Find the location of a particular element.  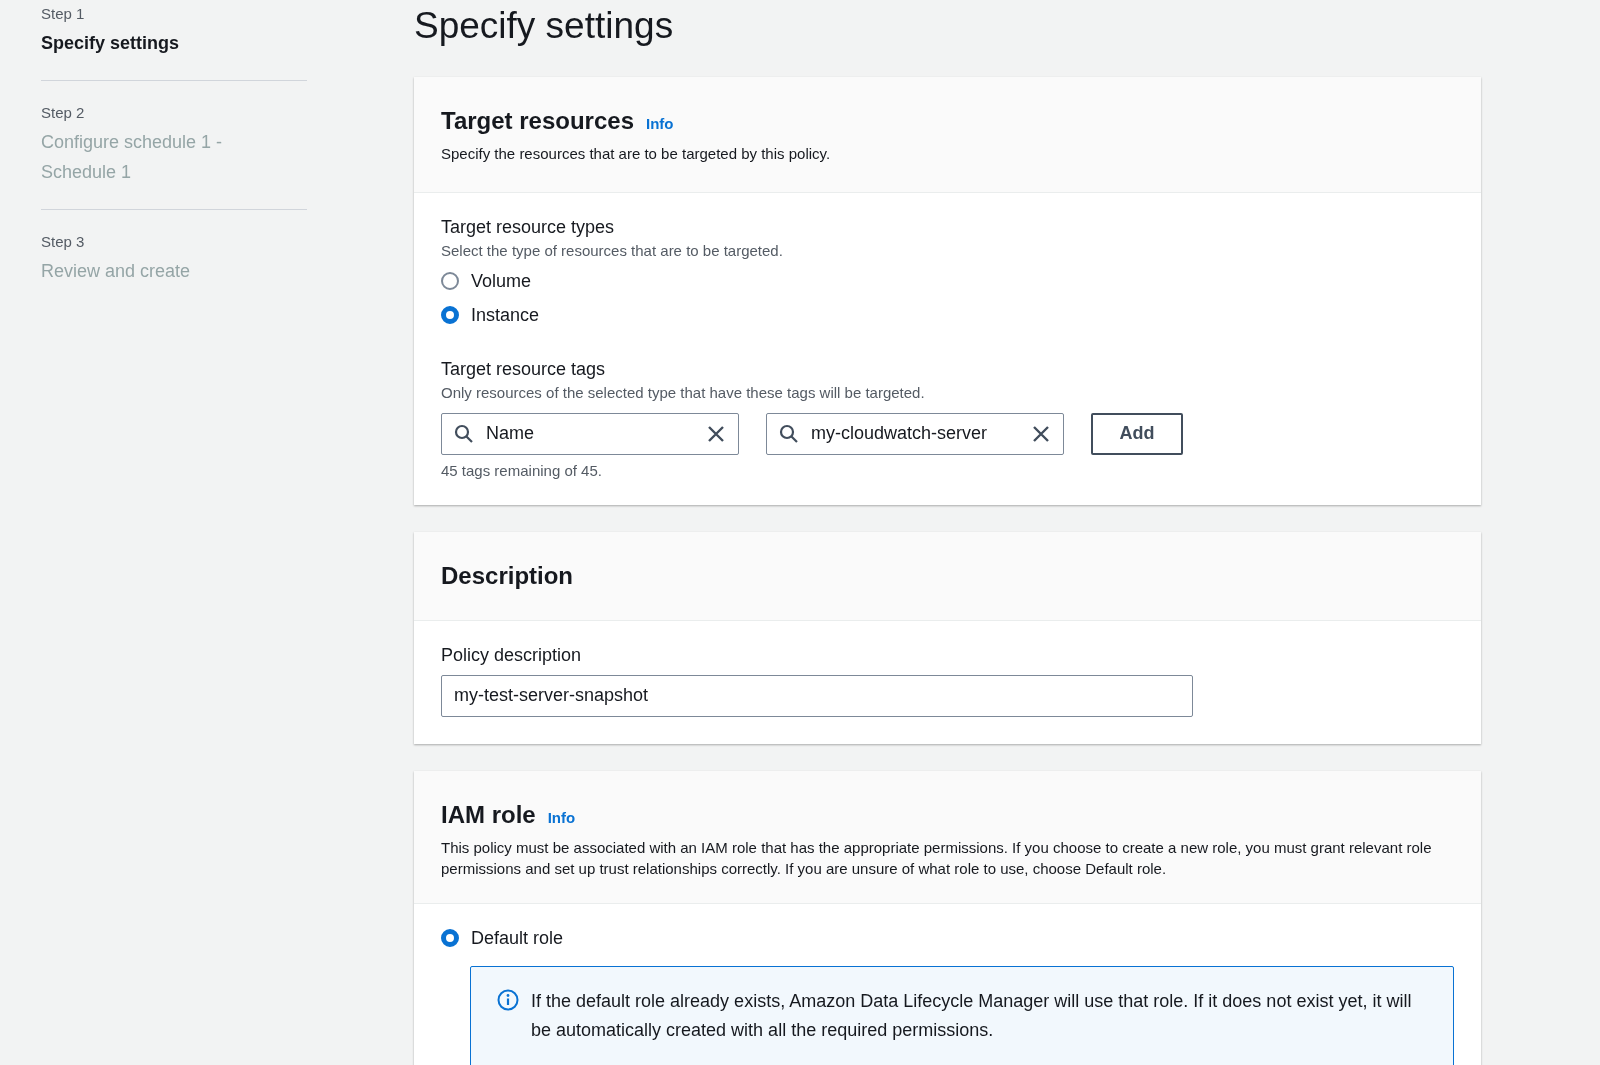

section-description: Specify the resources that are to be targeted by this policy. is located at coordinates (636, 154).